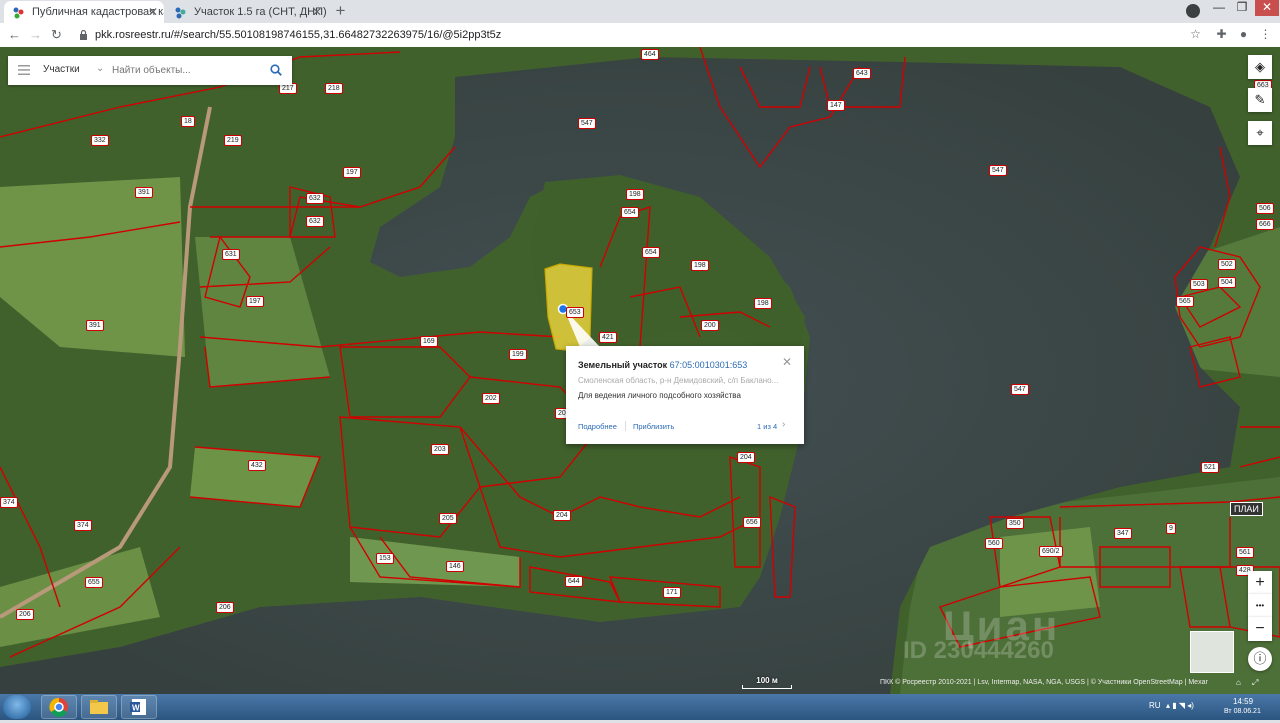  I want to click on parcel-number-label: 521, so click(1210, 467).